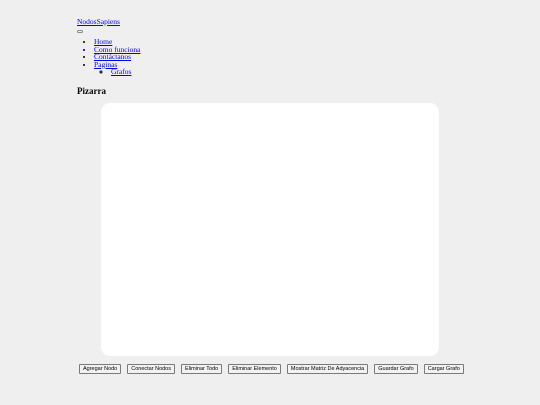  What do you see at coordinates (254, 369) in the screenshot?
I see `delete-element-button: Eliminar Elemento` at bounding box center [254, 369].